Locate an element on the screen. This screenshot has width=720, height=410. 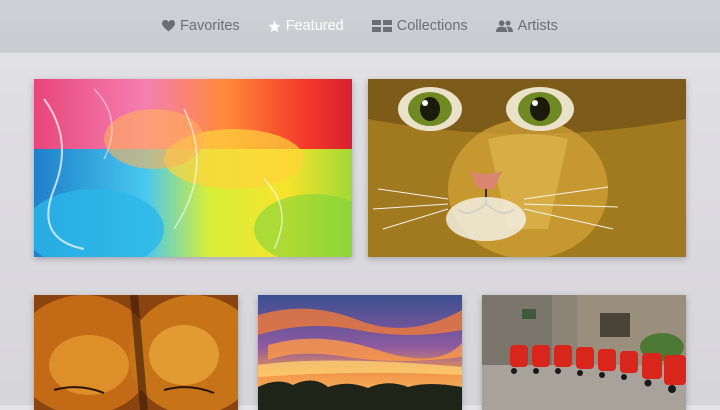
tab-collections: Collections is located at coordinates (419, 26).